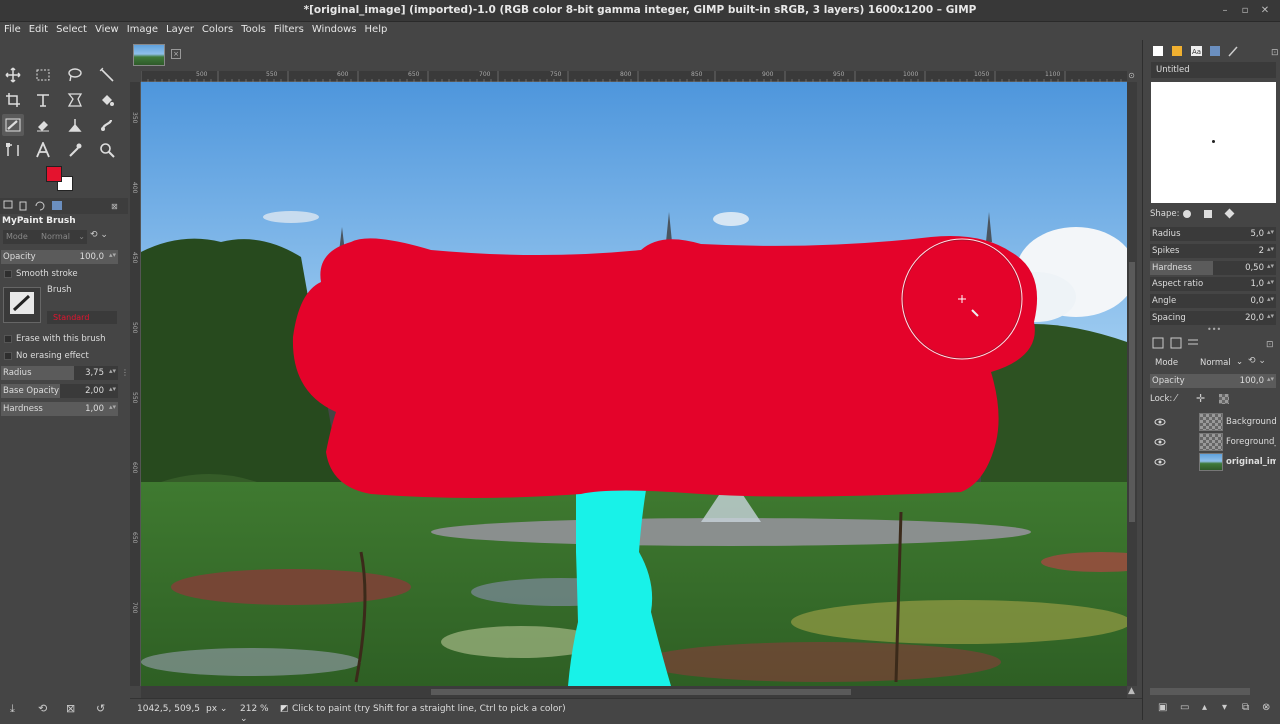 The height and width of the screenshot is (724, 1280). I want to click on image-tab-thumbnail, so click(149, 55).